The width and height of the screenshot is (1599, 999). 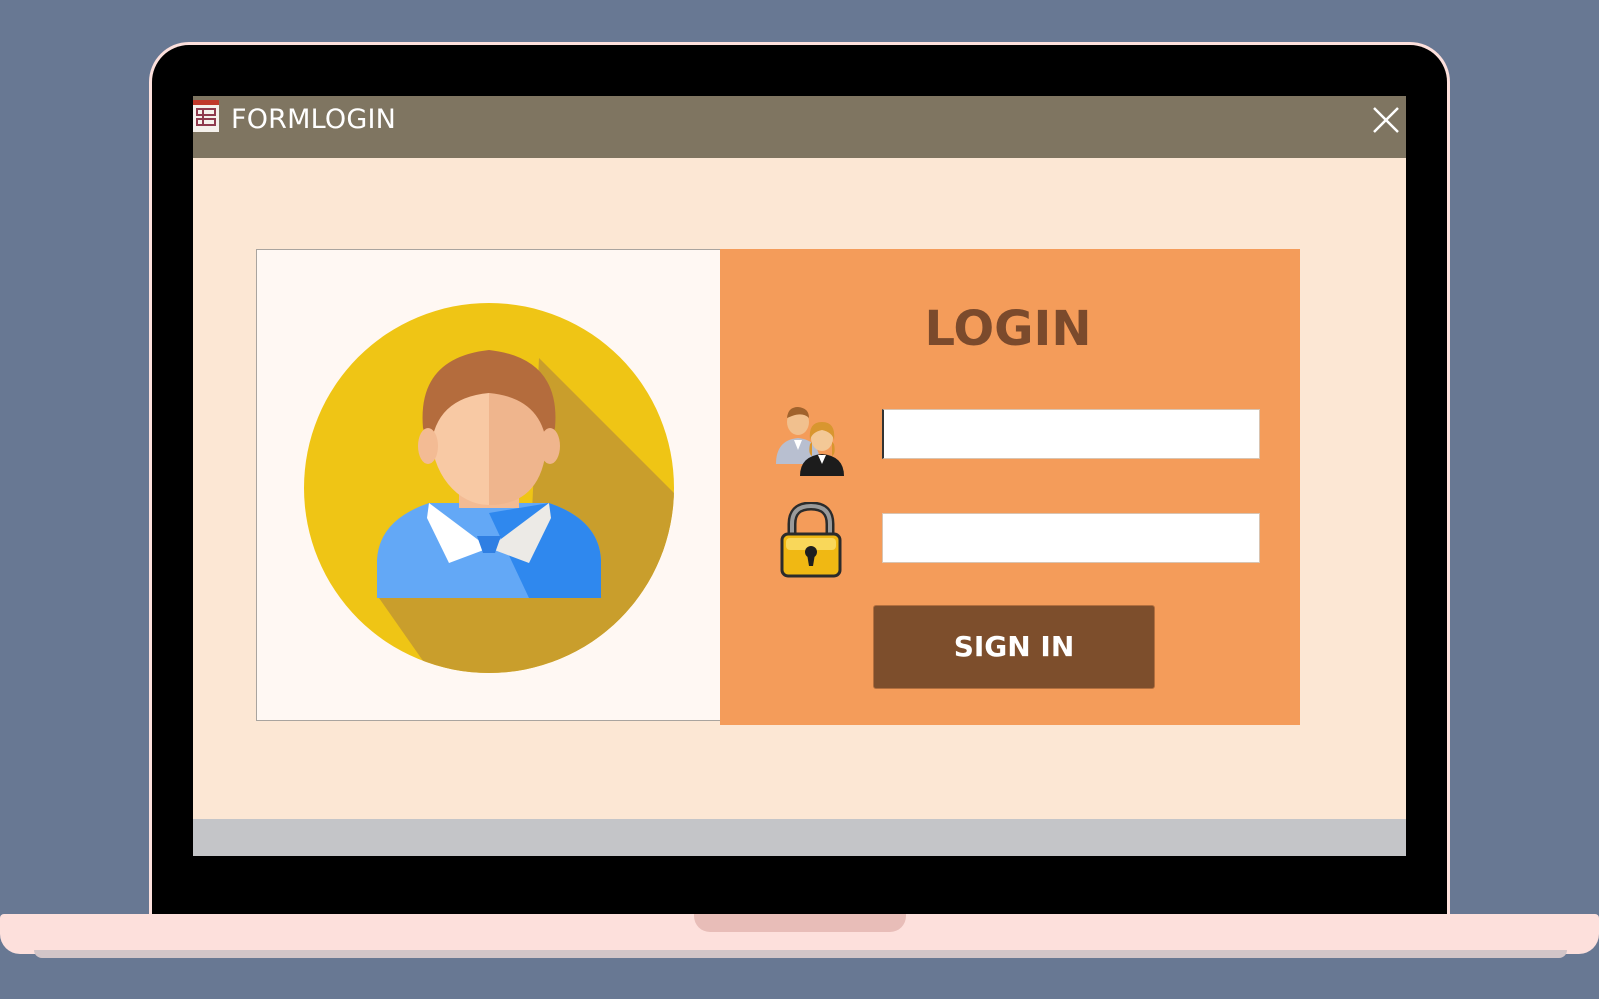 I want to click on form-icon, so click(x=207, y=116).